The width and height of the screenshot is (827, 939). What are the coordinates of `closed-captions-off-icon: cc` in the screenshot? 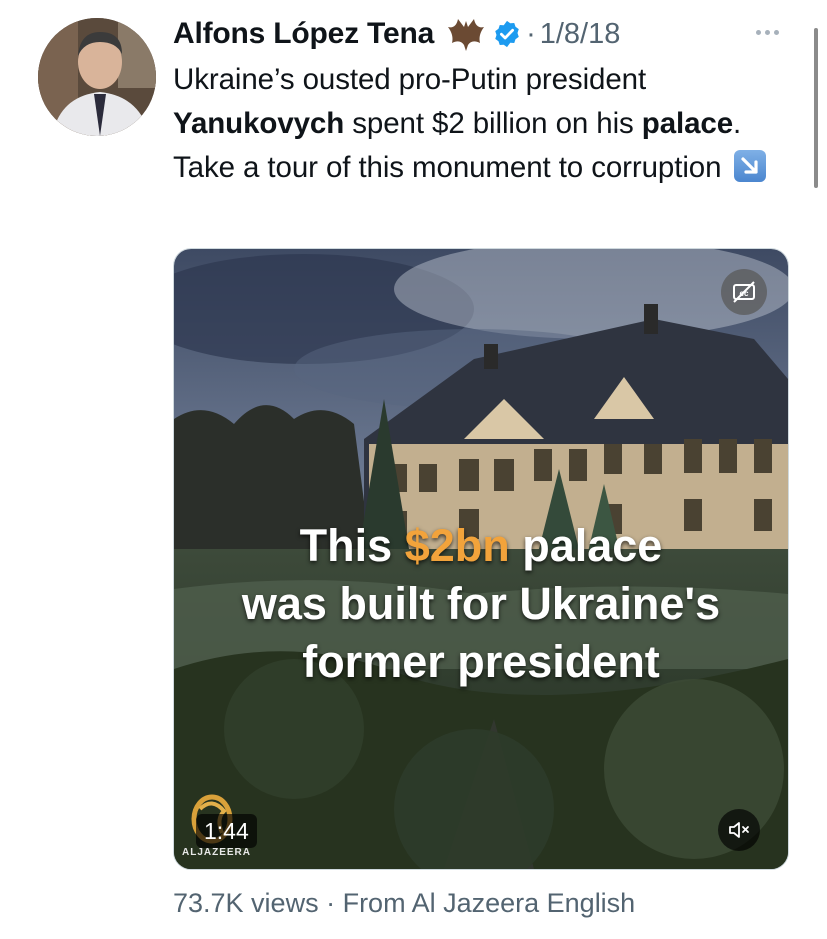 It's located at (744, 292).